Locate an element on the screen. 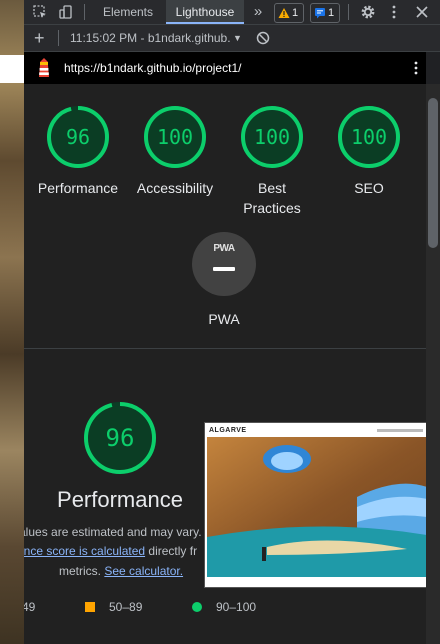 Image resolution: width=440 pixels, height=644 pixels. messages-count: 1 is located at coordinates (331, 13).